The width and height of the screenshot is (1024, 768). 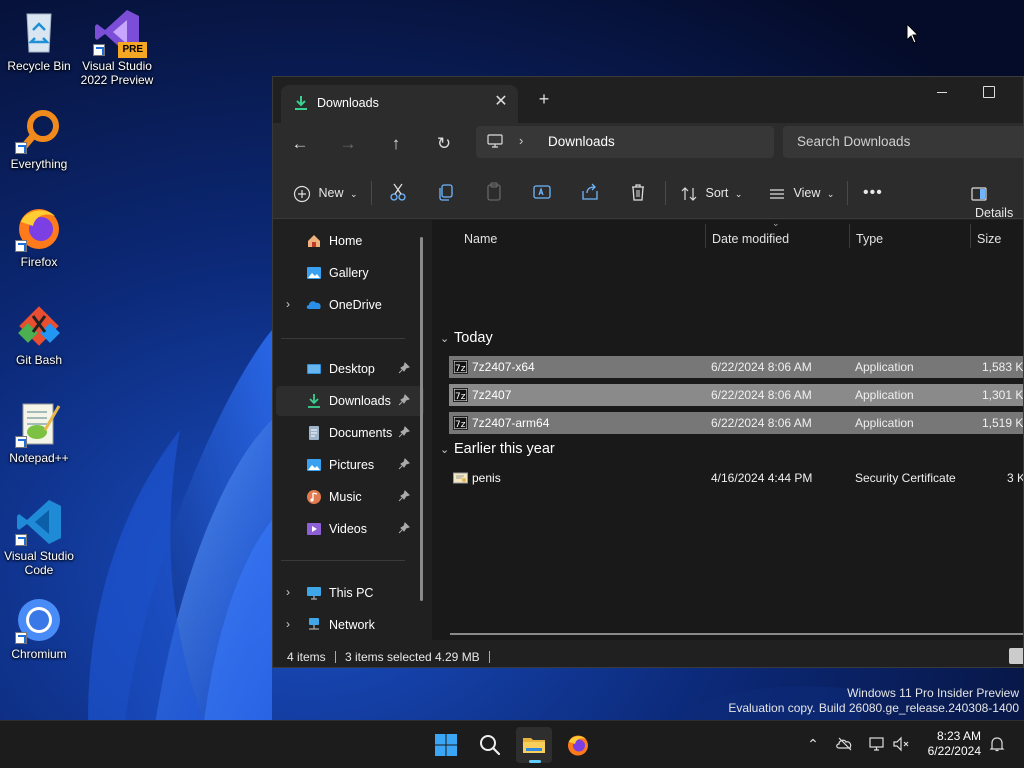 What do you see at coordinates (39, 138) in the screenshot?
I see `desktop-icon-everything: Everything` at bounding box center [39, 138].